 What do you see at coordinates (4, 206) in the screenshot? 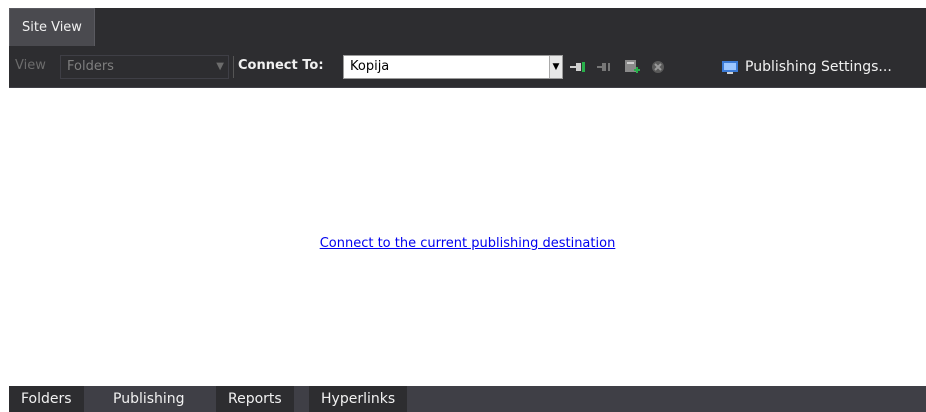
I see `left-margin` at bounding box center [4, 206].